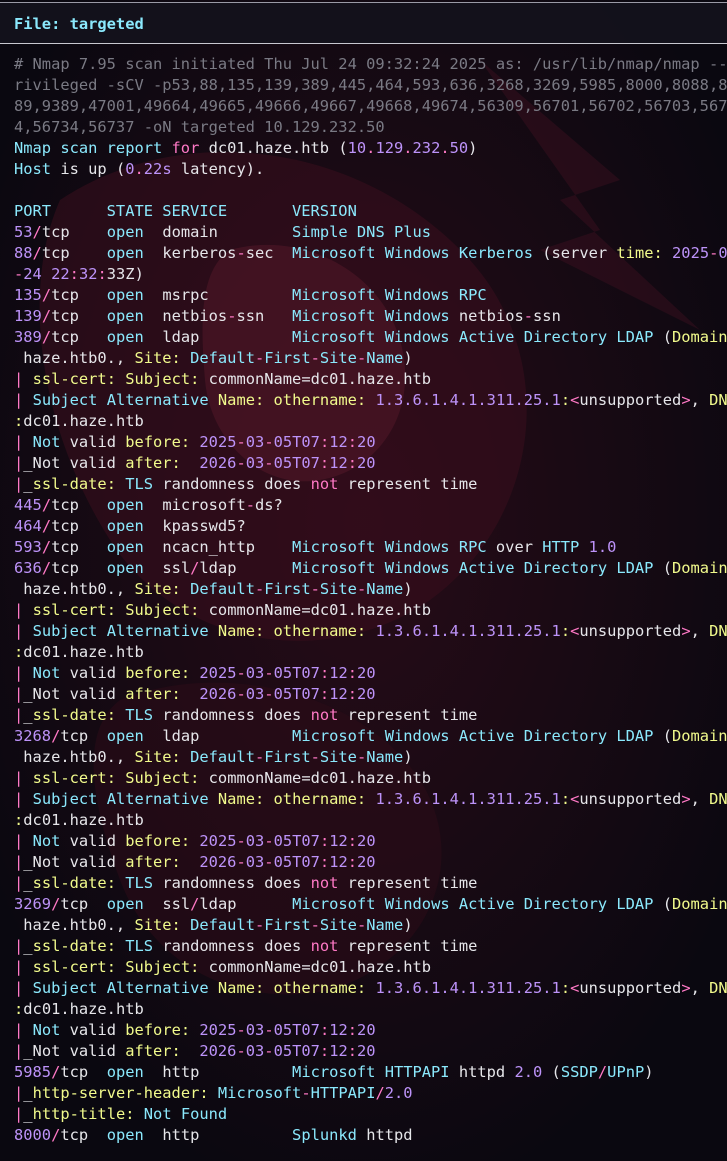  What do you see at coordinates (602, 547) in the screenshot?
I see `text-segment: 1.0` at bounding box center [602, 547].